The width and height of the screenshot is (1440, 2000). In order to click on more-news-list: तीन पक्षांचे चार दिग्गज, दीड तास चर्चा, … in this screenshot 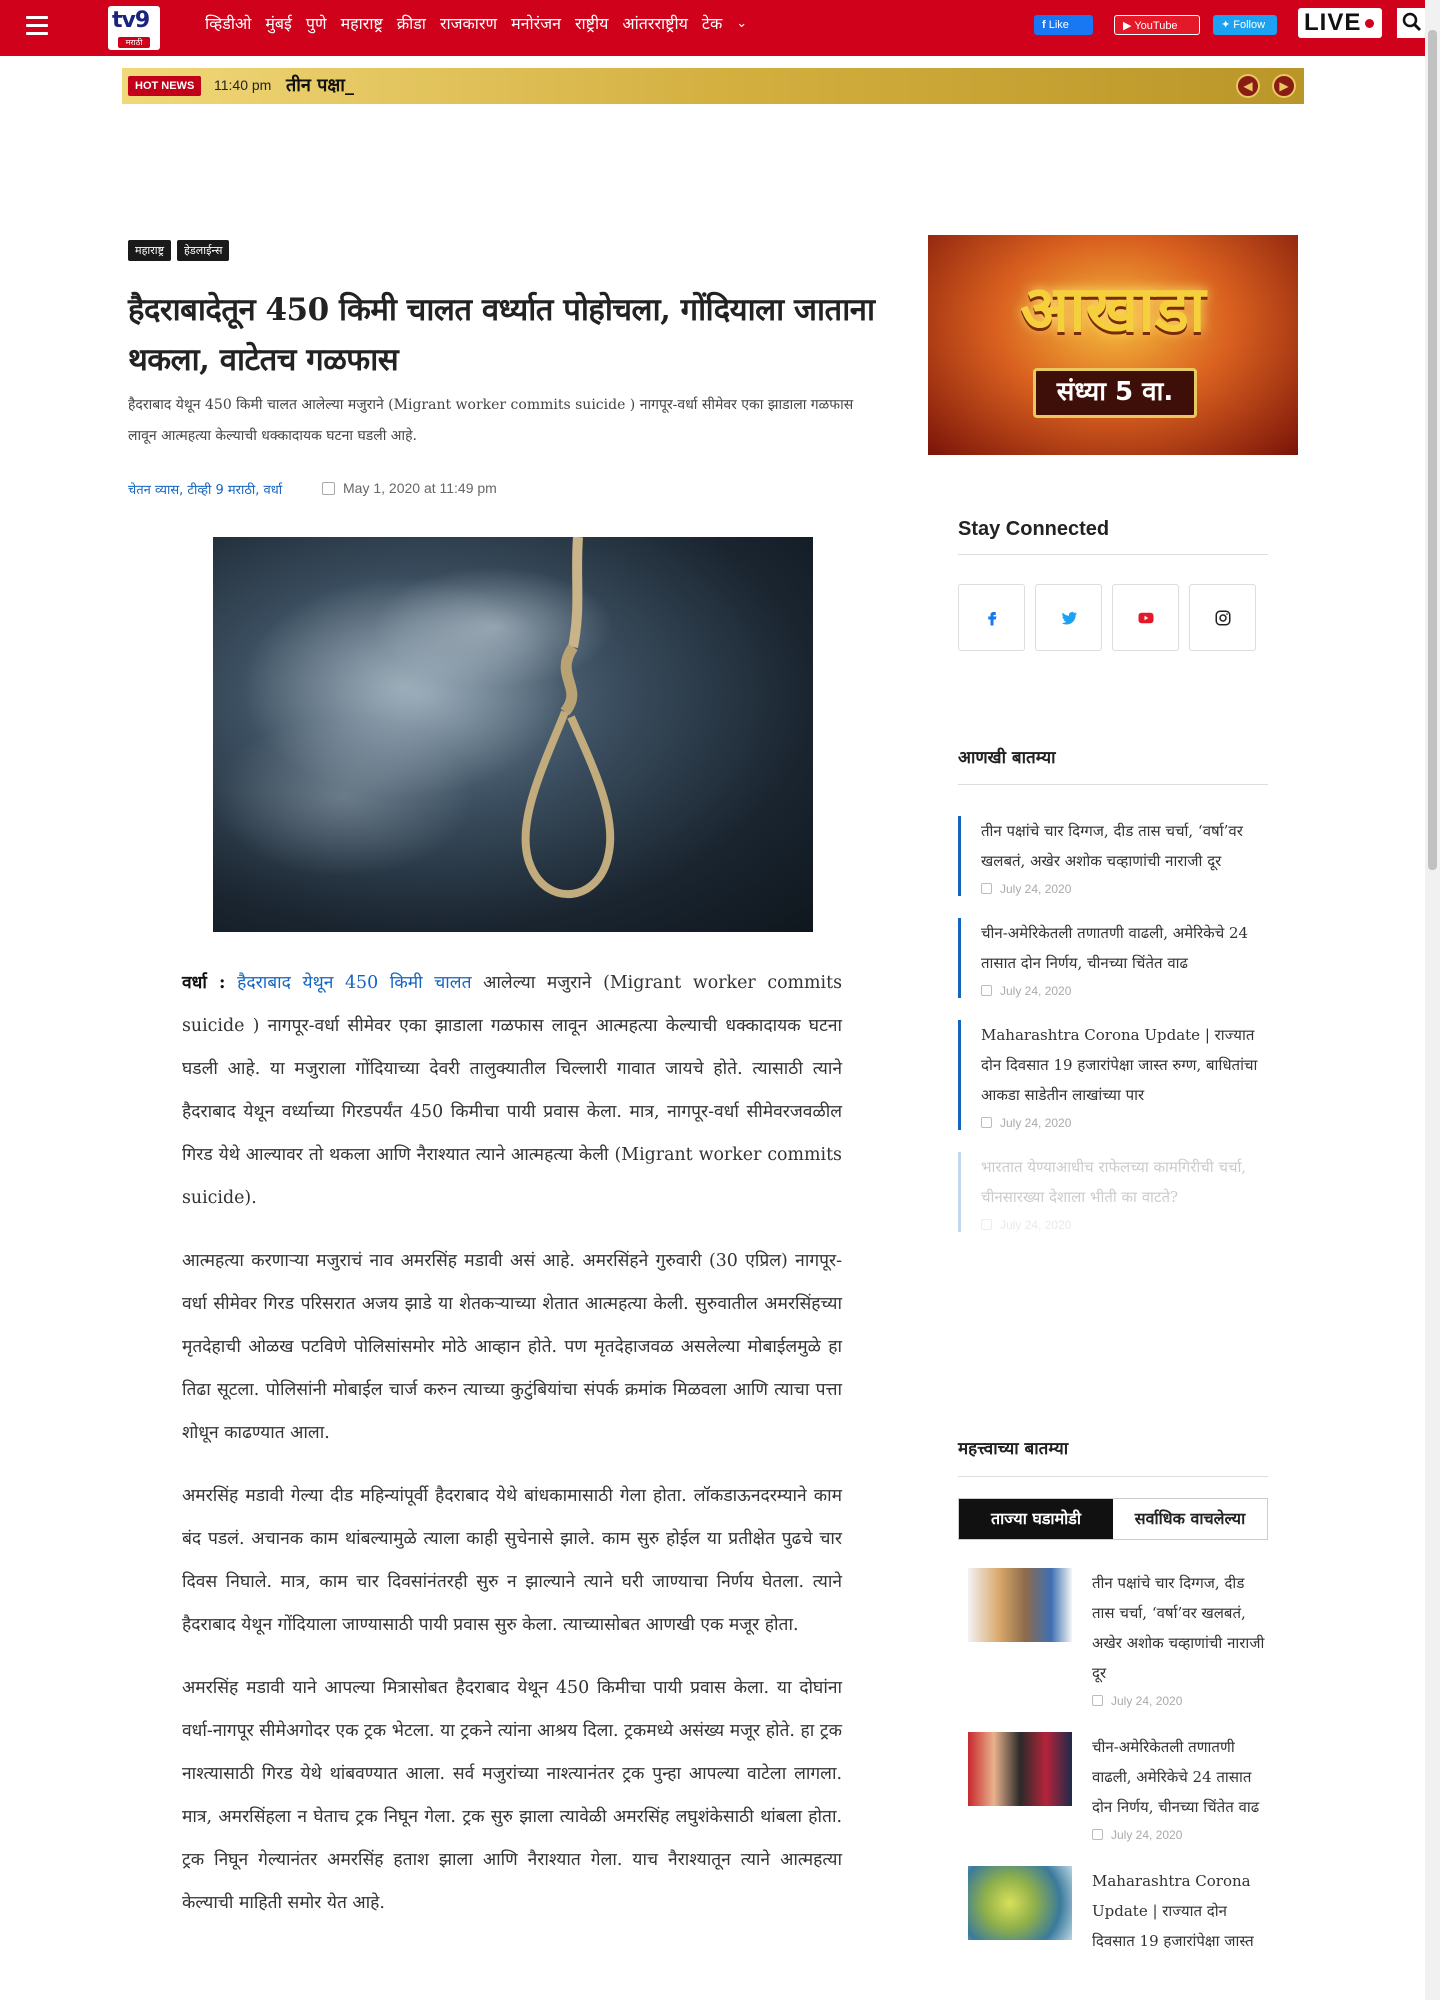, I will do `click(1113, 1035)`.